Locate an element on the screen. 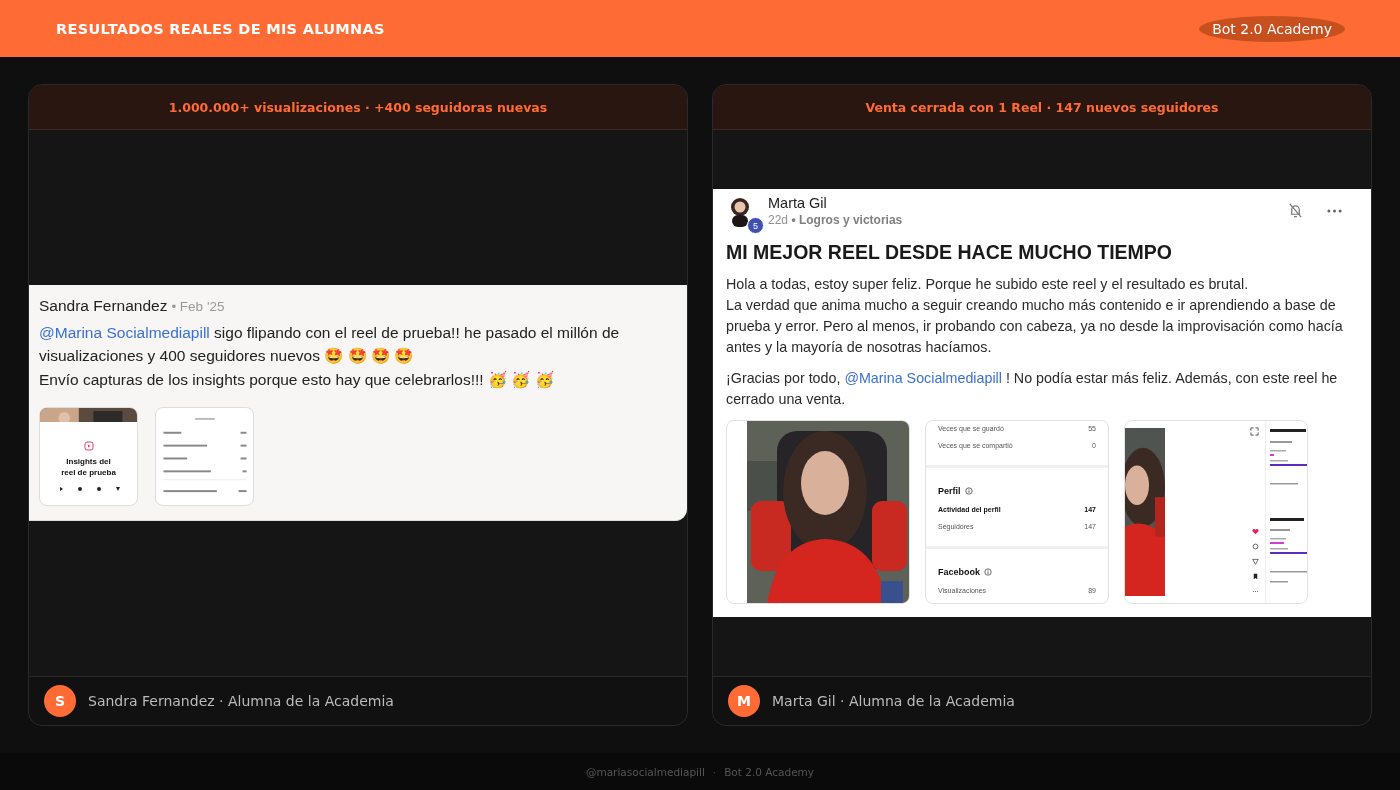 The width and height of the screenshot is (1400, 790). footer-handle: @mariasocialmediapill is located at coordinates (645, 771).